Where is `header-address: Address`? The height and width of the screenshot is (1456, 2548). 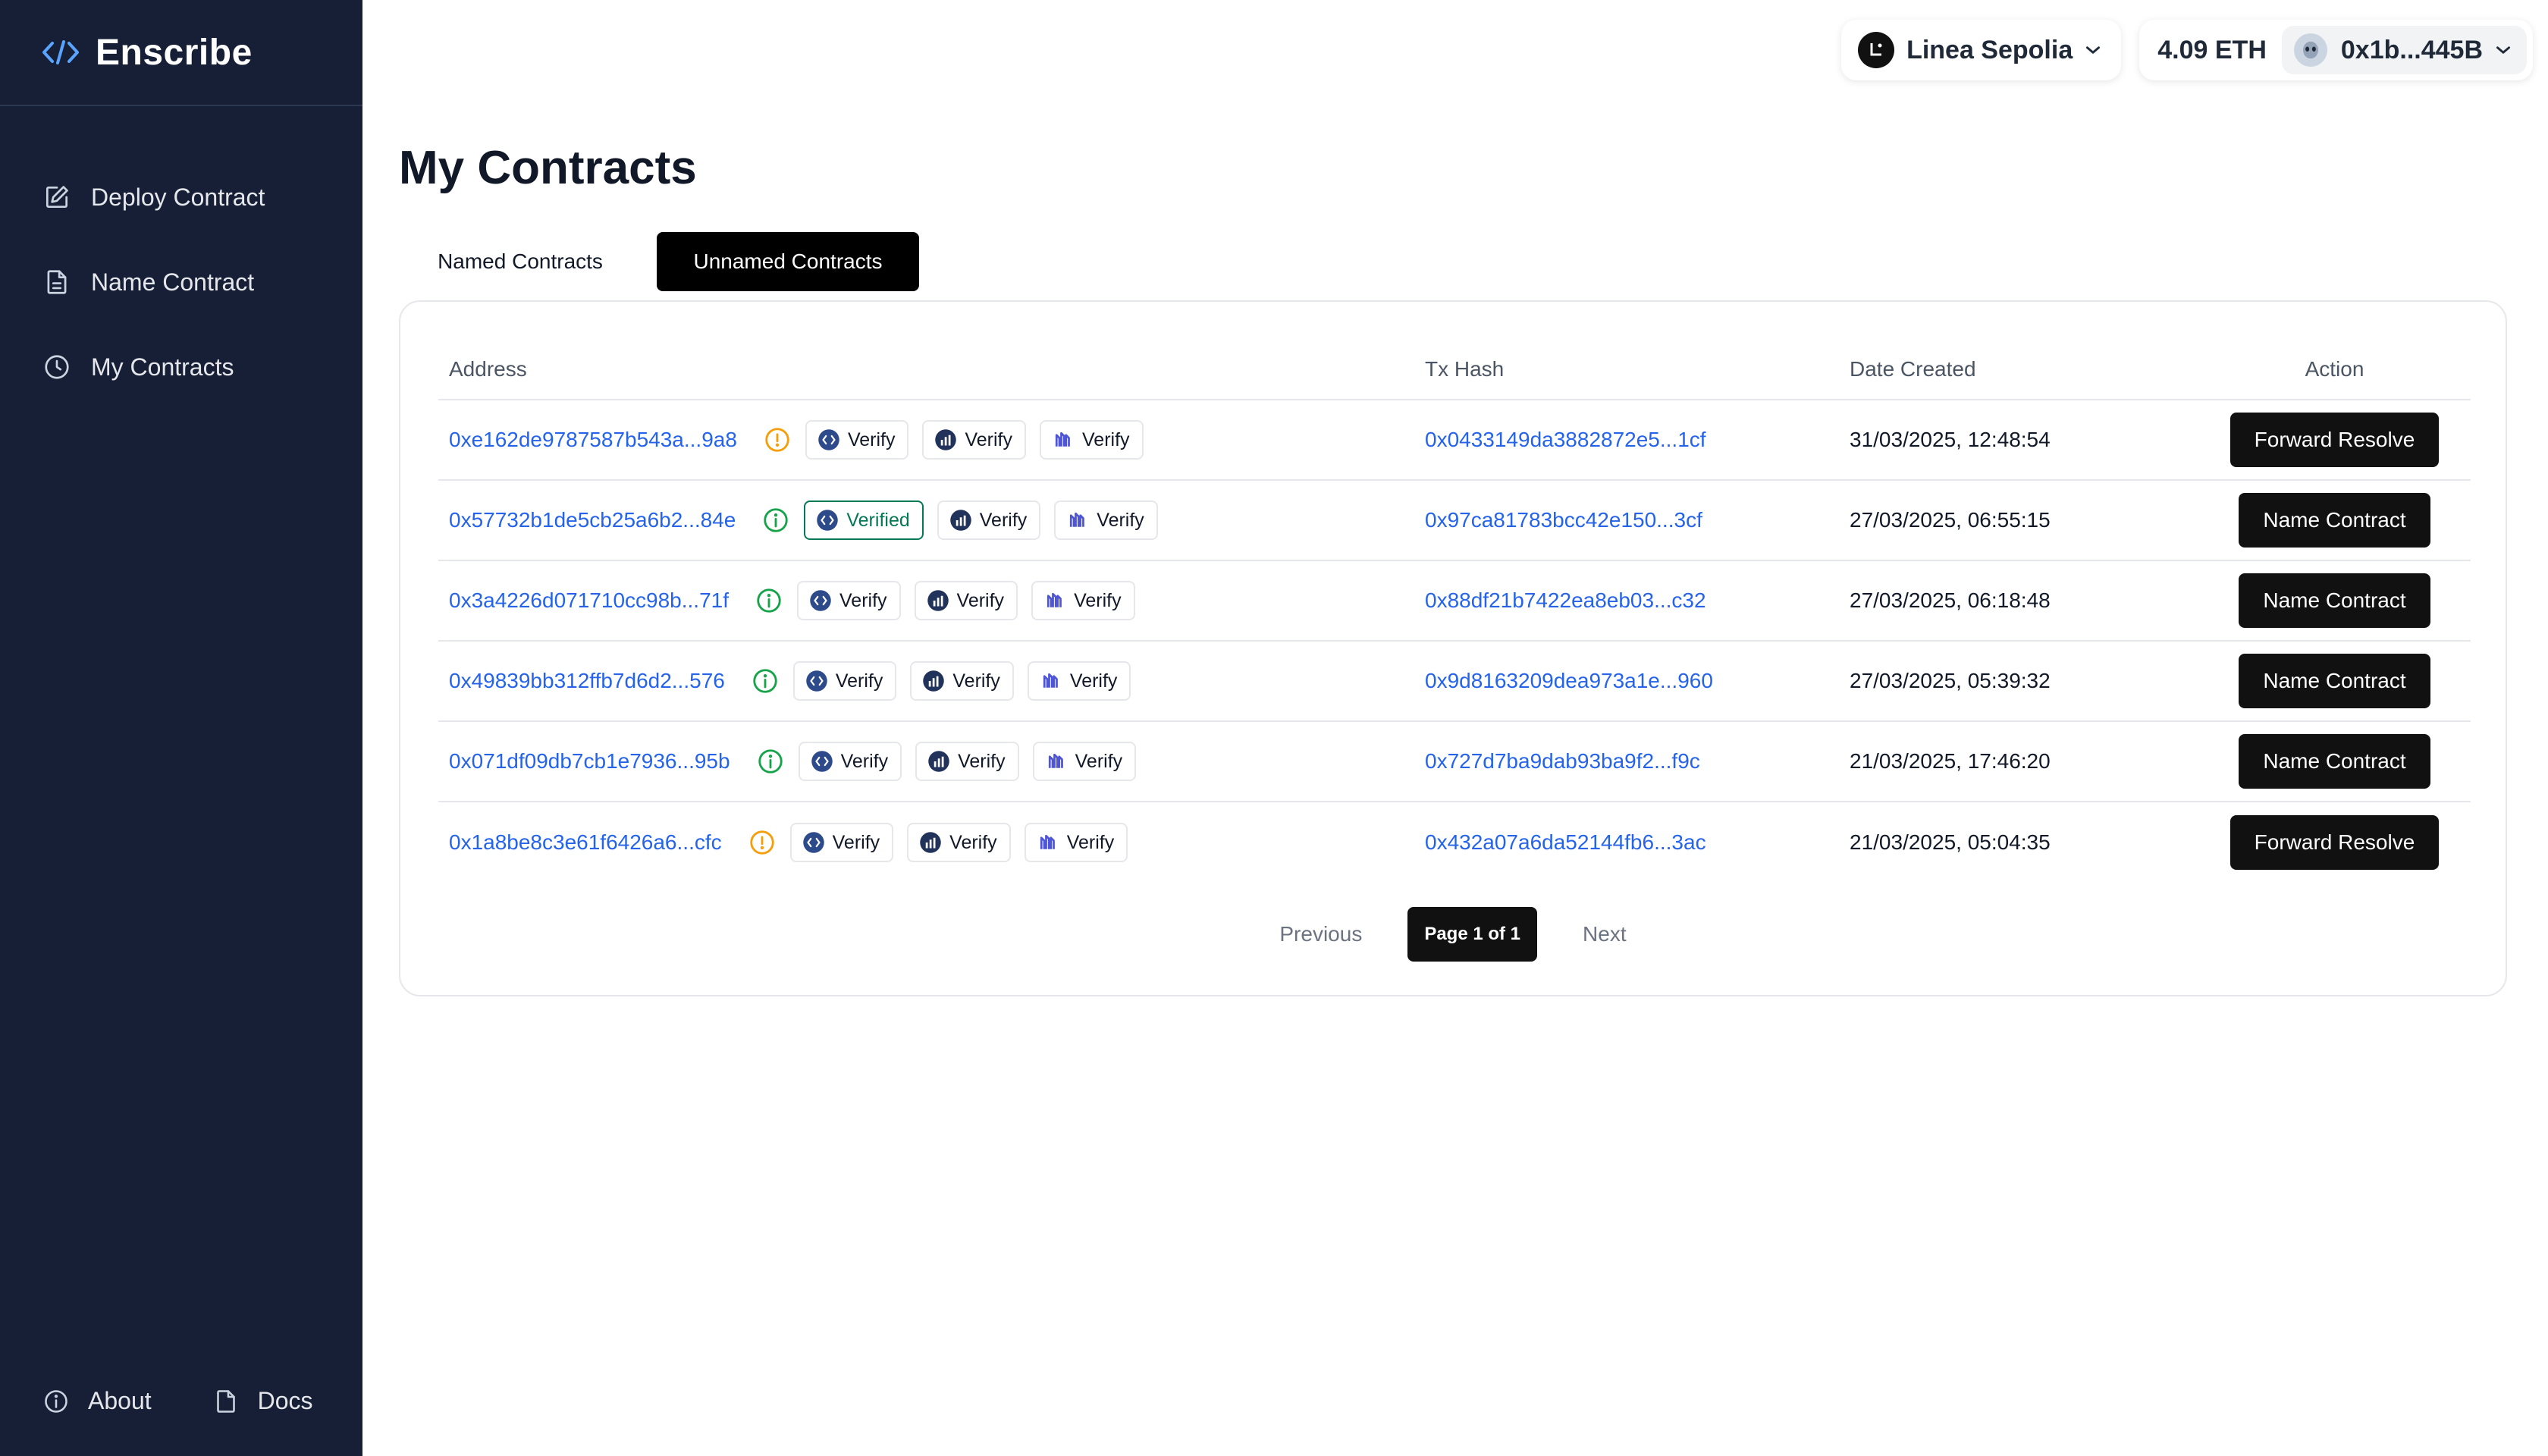 header-address: Address is located at coordinates (488, 369).